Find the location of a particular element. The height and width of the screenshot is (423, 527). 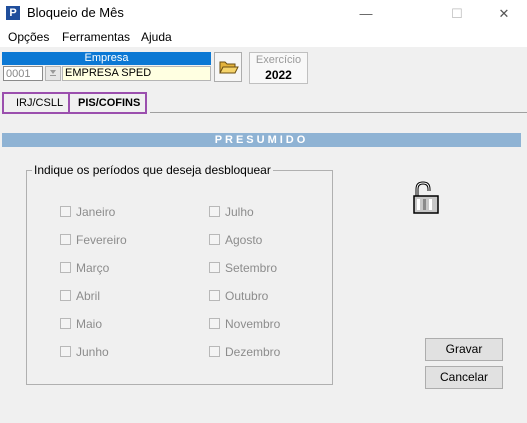

label-janeiro: Janeiro is located at coordinates (96, 212).